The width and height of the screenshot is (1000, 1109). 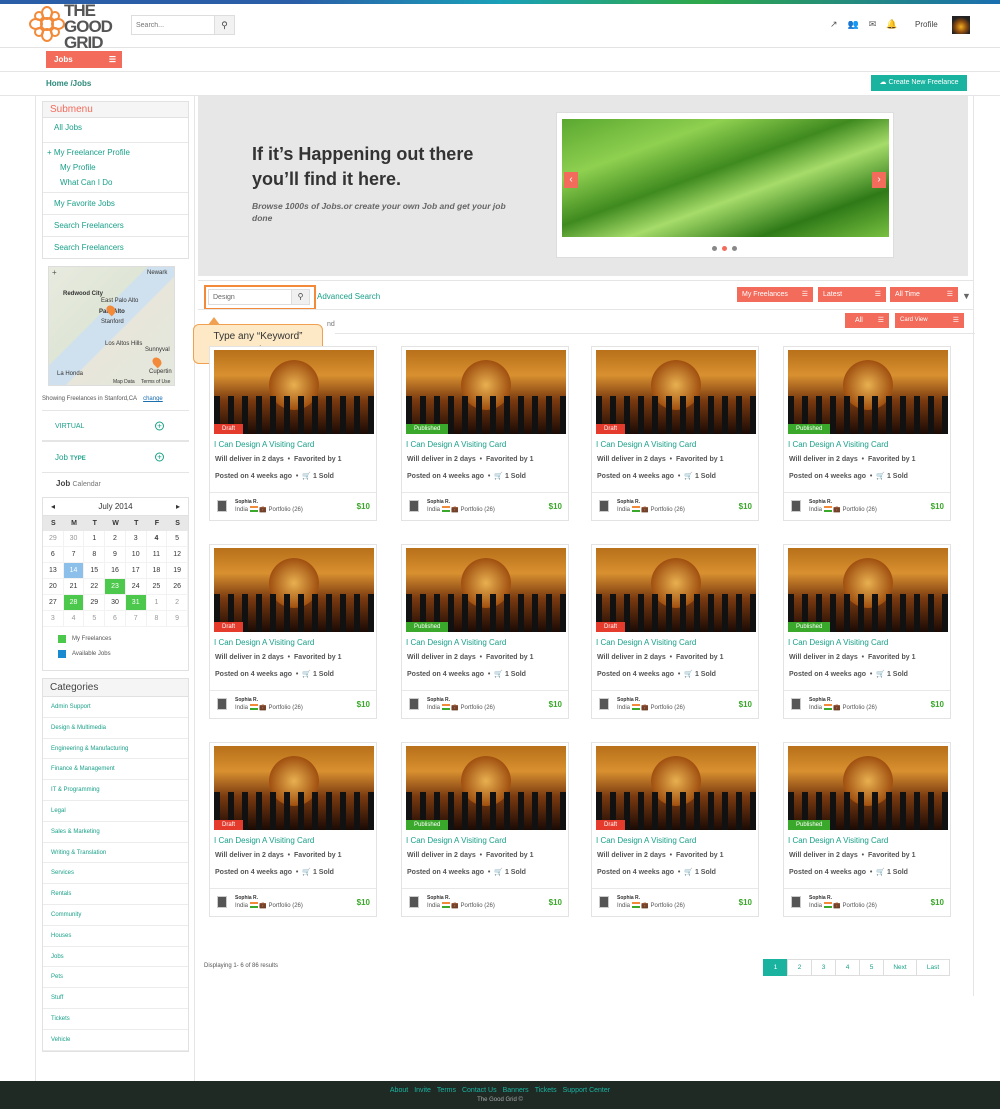 What do you see at coordinates (53, 603) in the screenshot?
I see `calendar-day: 27` at bounding box center [53, 603].